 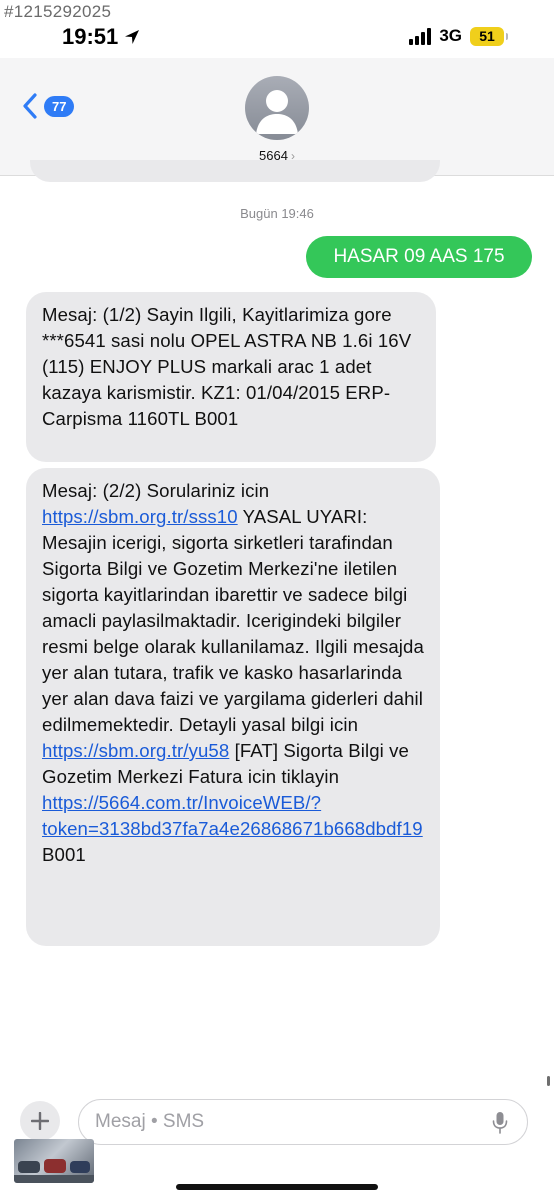 I want to click on status-time: 19:51, so click(x=101, y=37).